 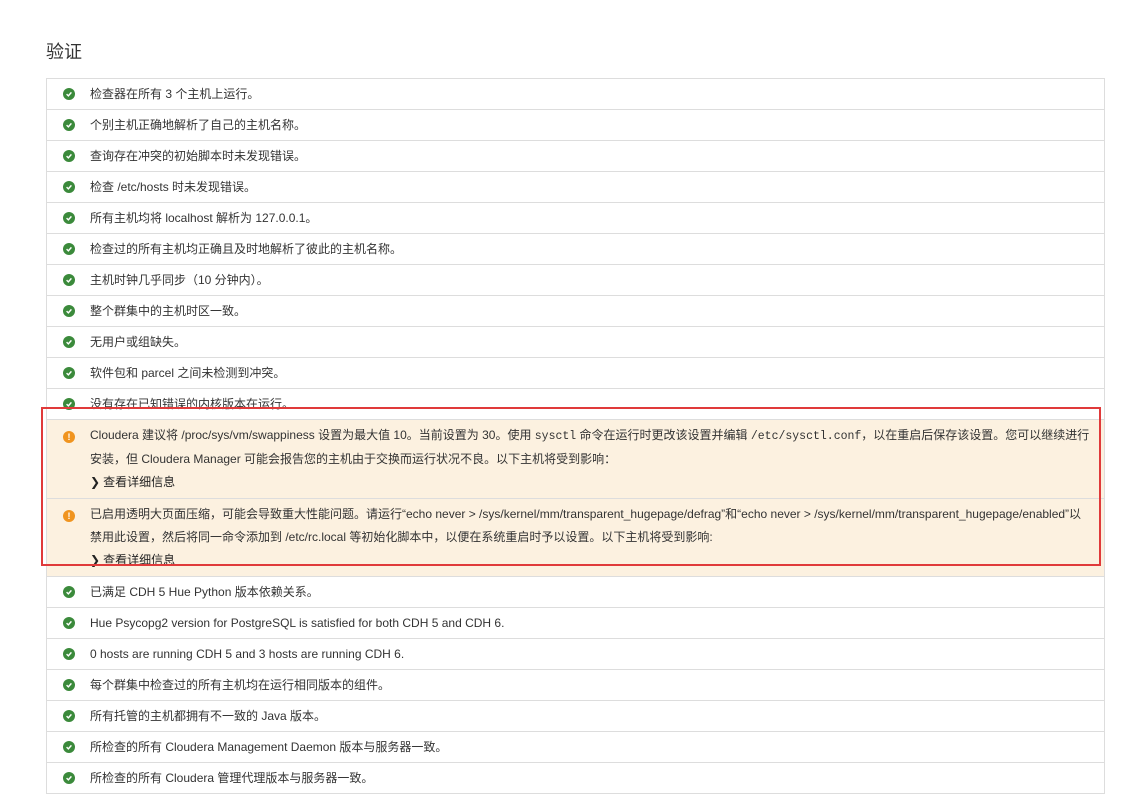 What do you see at coordinates (575, 311) in the screenshot?
I see `check-row: 整个群集中的主机时区一致。` at bounding box center [575, 311].